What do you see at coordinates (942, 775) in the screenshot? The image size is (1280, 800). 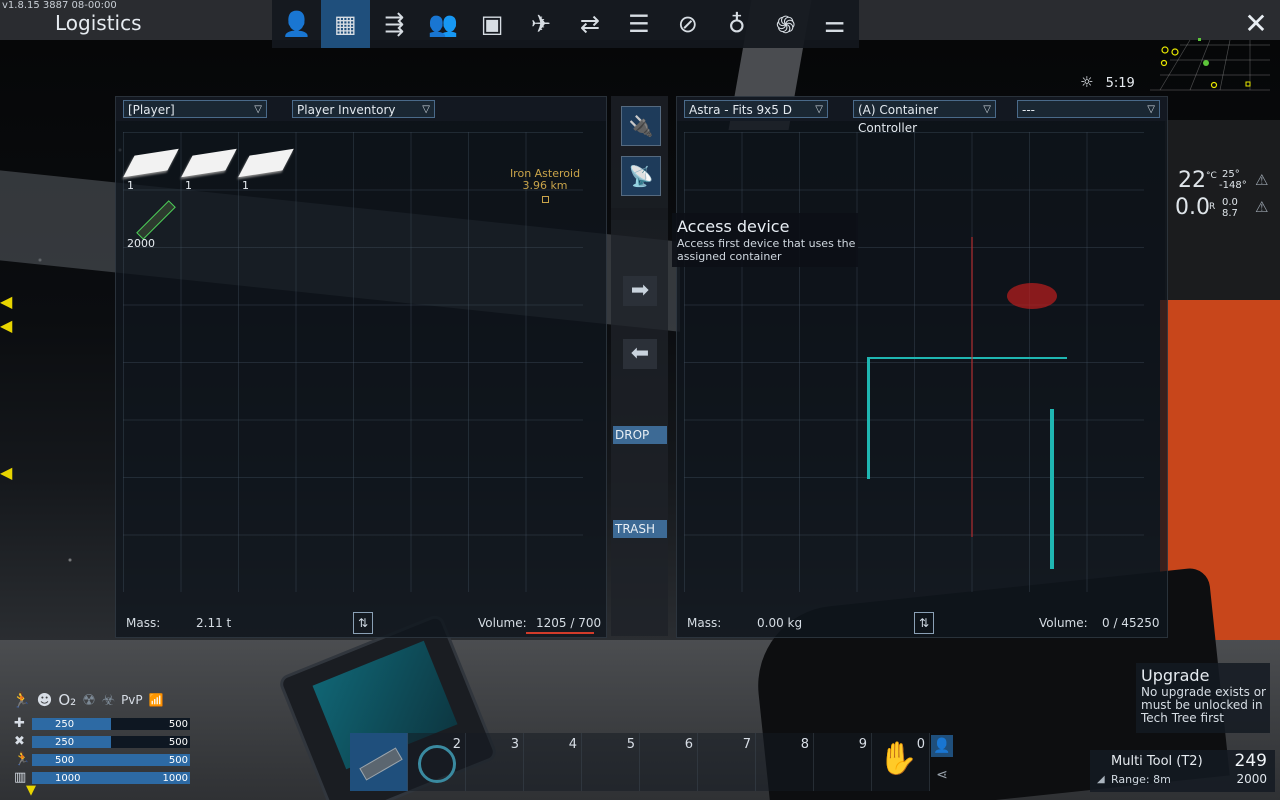 I see `share-icon: ⋖` at bounding box center [942, 775].